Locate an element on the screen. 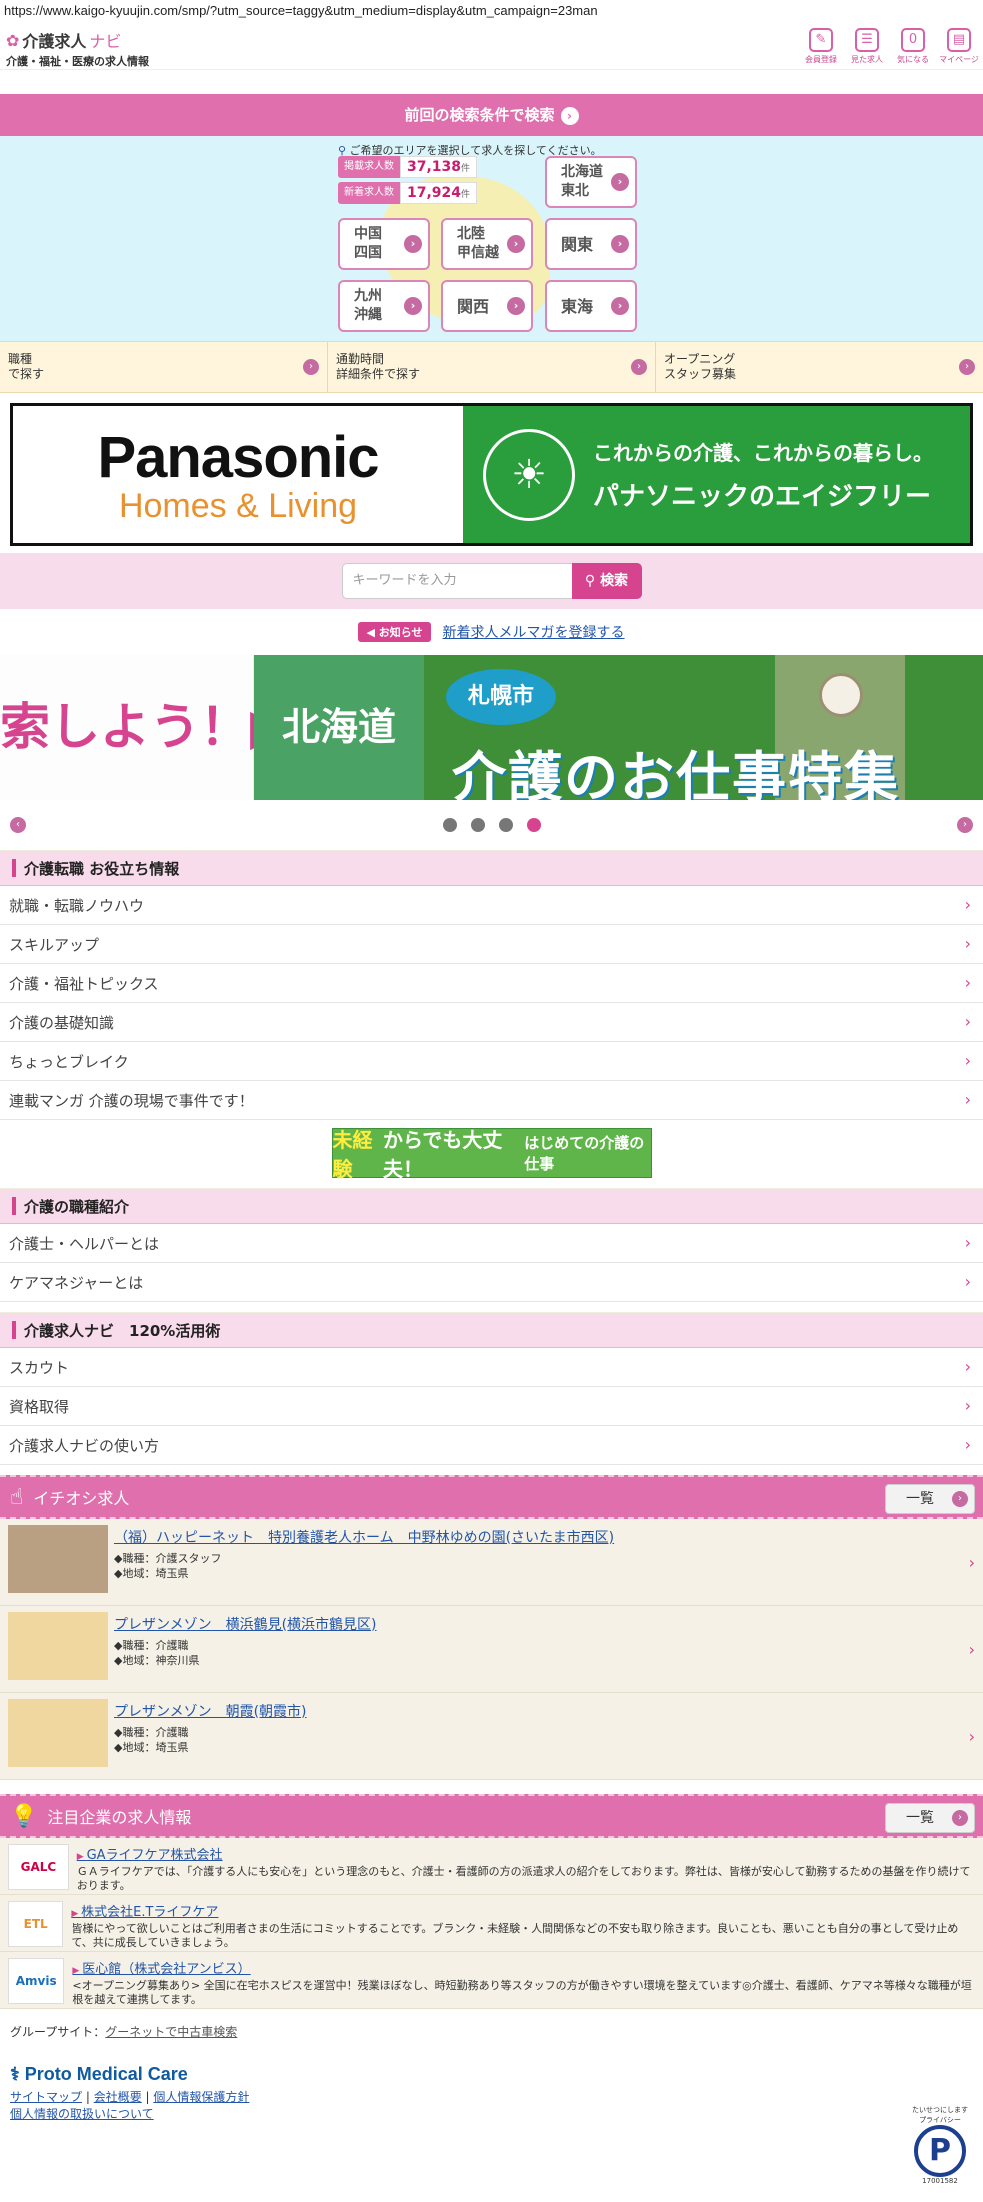 The image size is (983, 2202). footer-links: サイトマップ | 会社概要 | 個人情報保護方針 個人情報の取扱いについて is located at coordinates (130, 2105).